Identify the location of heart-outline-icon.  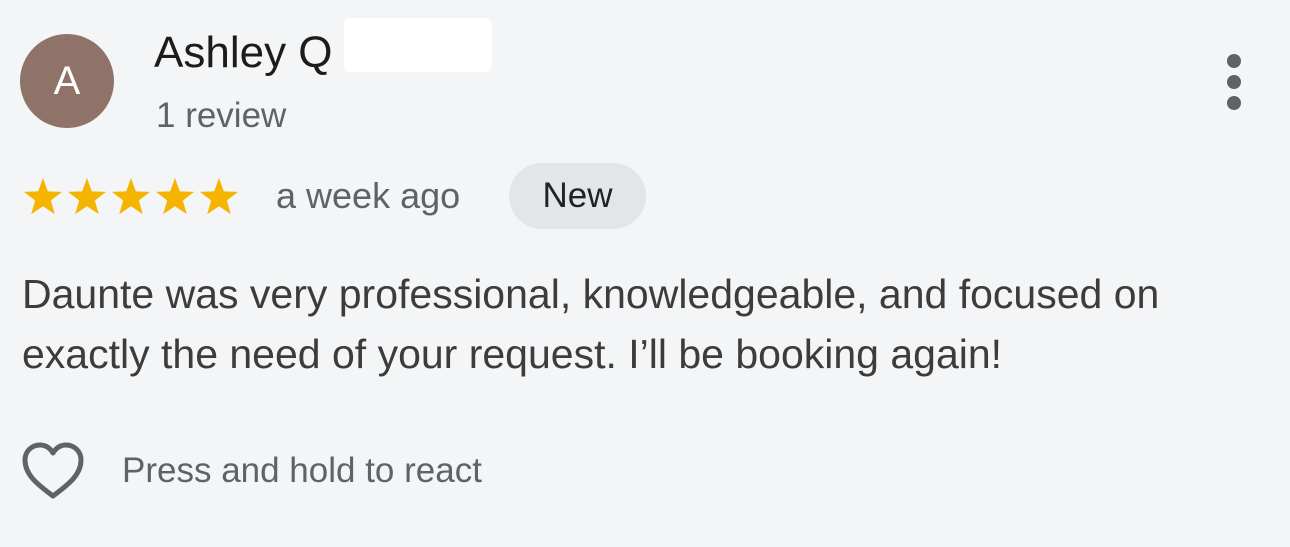
(53, 470).